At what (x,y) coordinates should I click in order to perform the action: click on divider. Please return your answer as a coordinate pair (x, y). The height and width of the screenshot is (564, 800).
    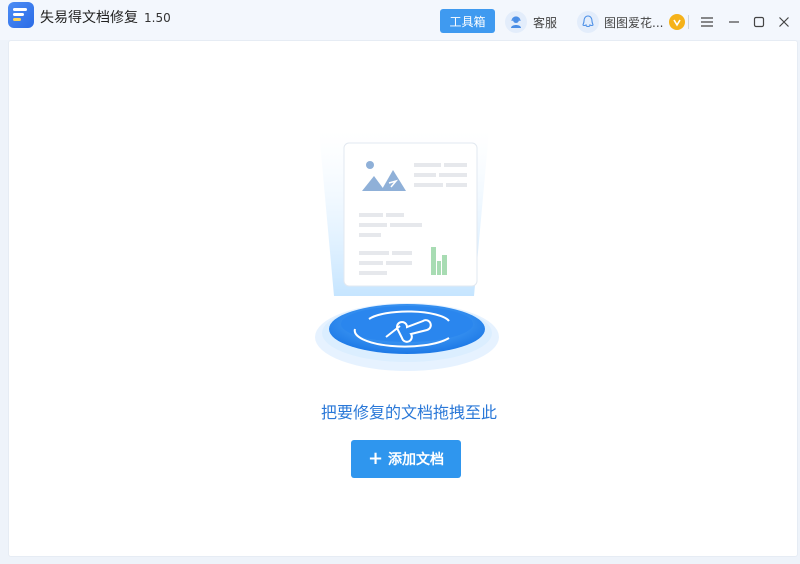
    Looking at the image, I should click on (688, 22).